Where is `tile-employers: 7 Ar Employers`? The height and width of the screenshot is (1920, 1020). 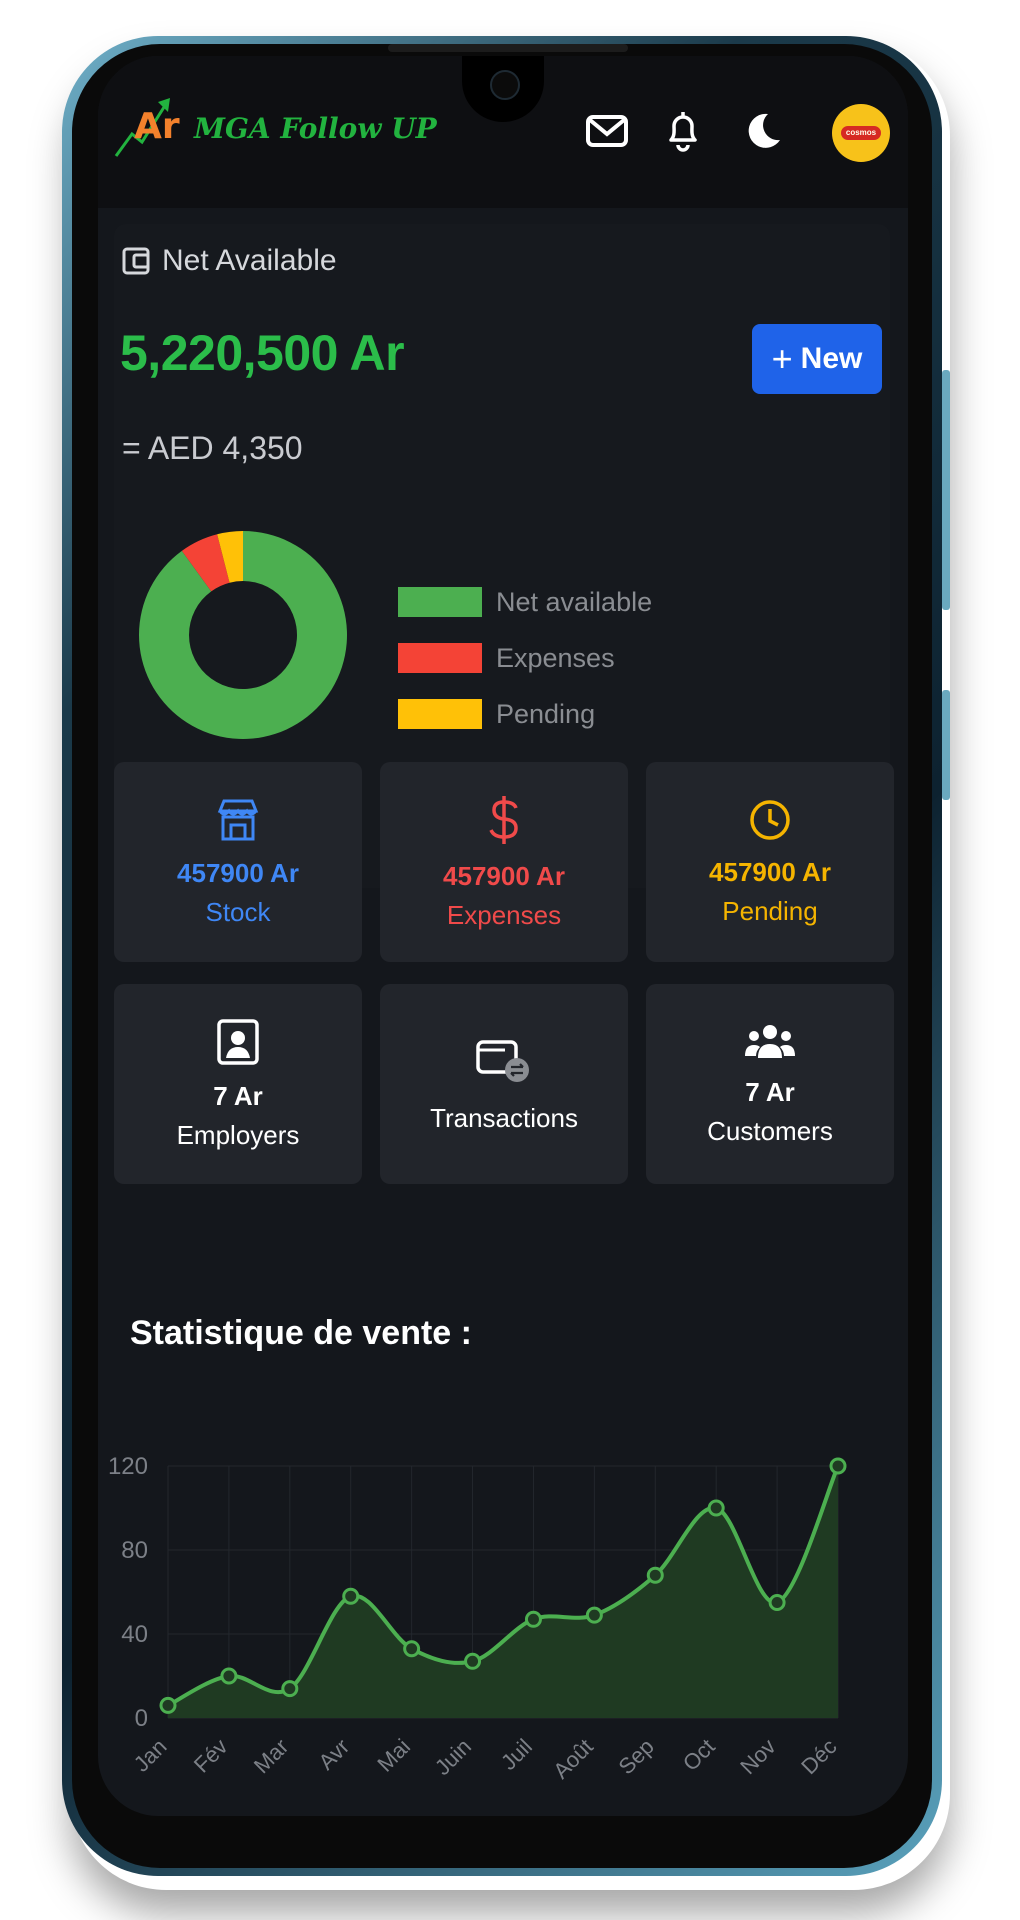
tile-employers: 7 Ar Employers is located at coordinates (238, 1084).